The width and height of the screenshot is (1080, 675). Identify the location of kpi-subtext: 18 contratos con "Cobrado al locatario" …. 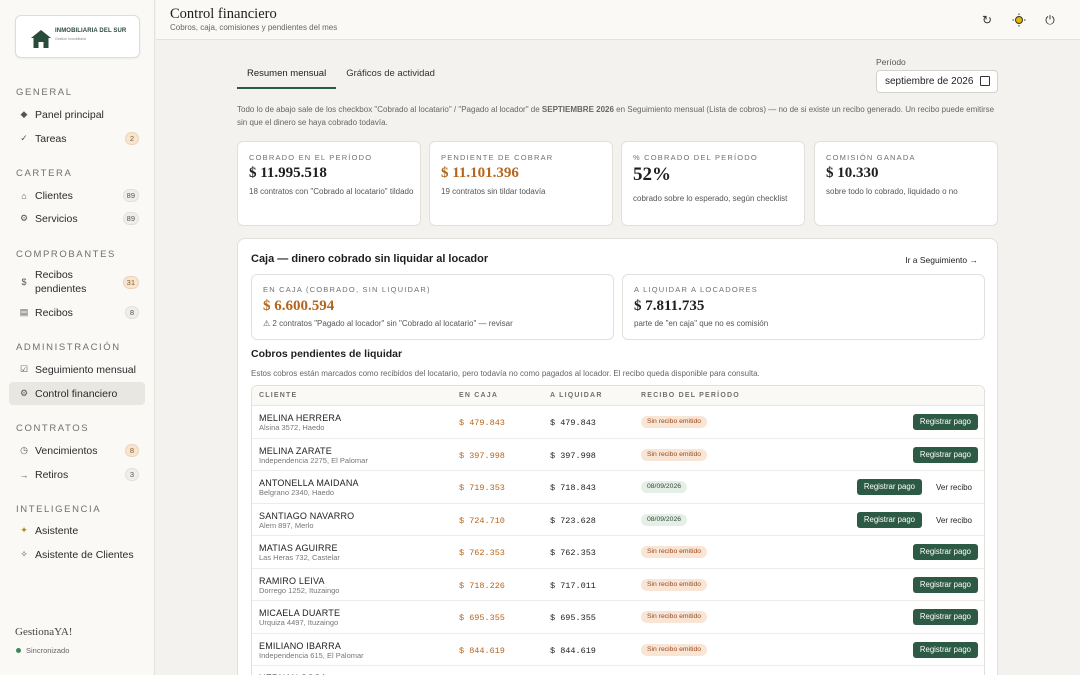
(331, 191).